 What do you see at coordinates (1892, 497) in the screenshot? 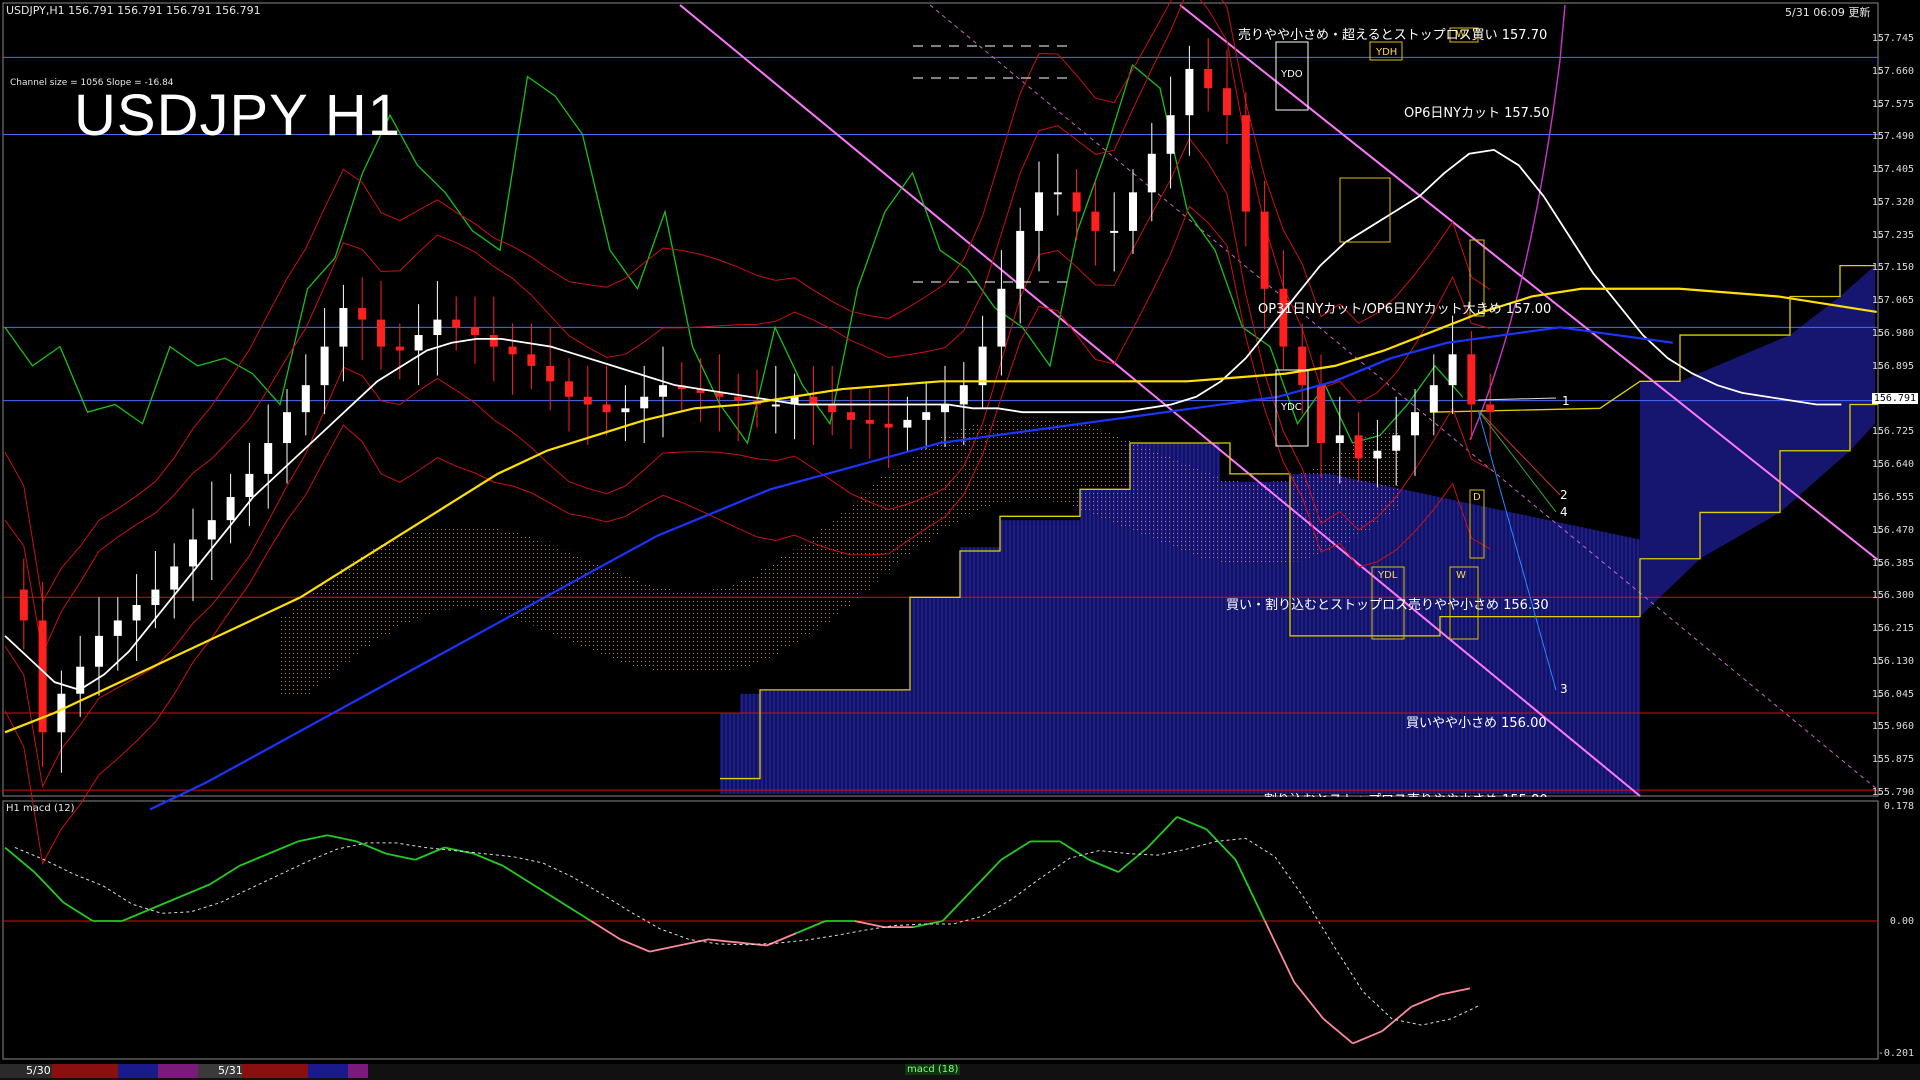
I see `y-tick-label: 156.555` at bounding box center [1892, 497].